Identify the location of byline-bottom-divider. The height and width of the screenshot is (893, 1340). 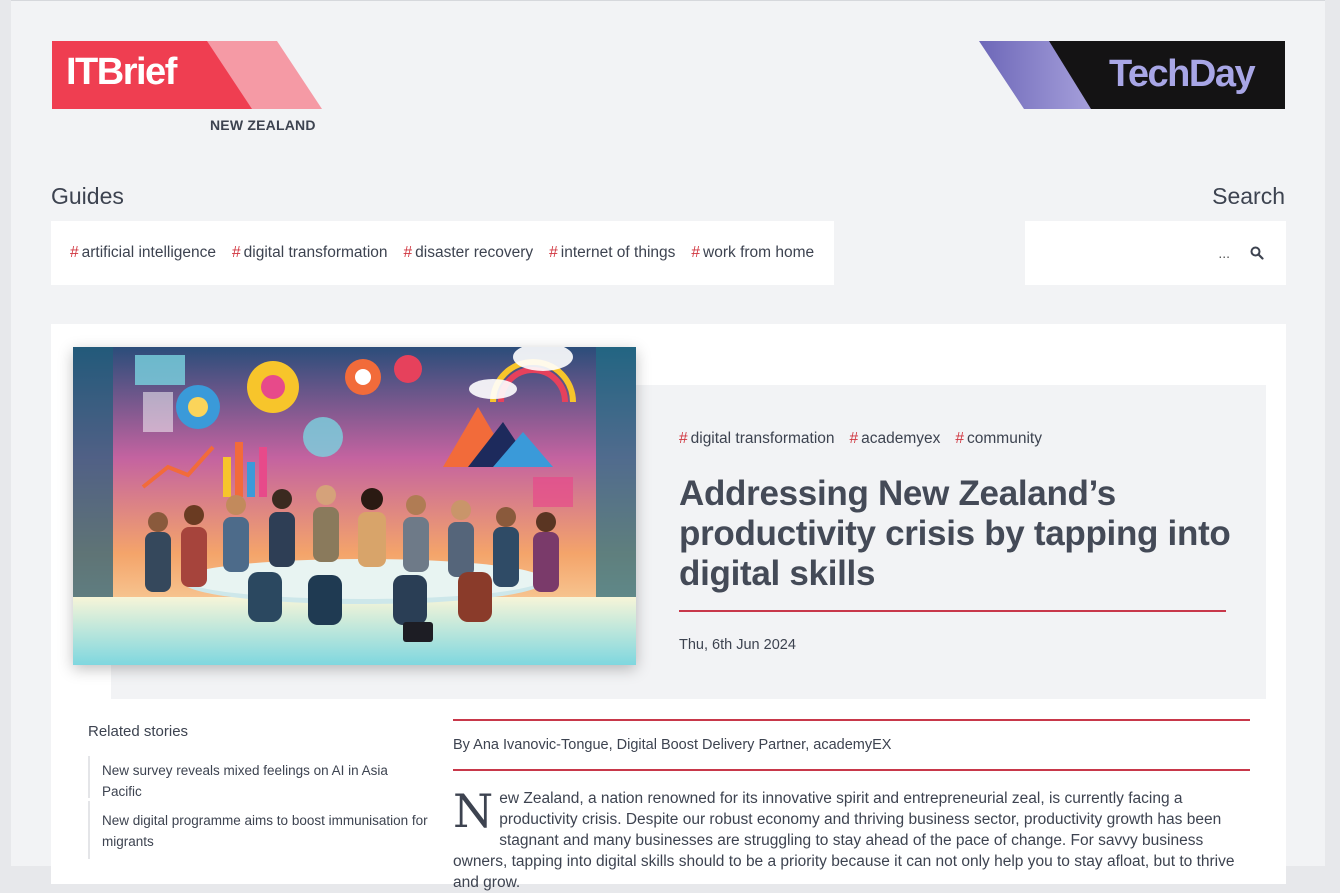
(851, 770).